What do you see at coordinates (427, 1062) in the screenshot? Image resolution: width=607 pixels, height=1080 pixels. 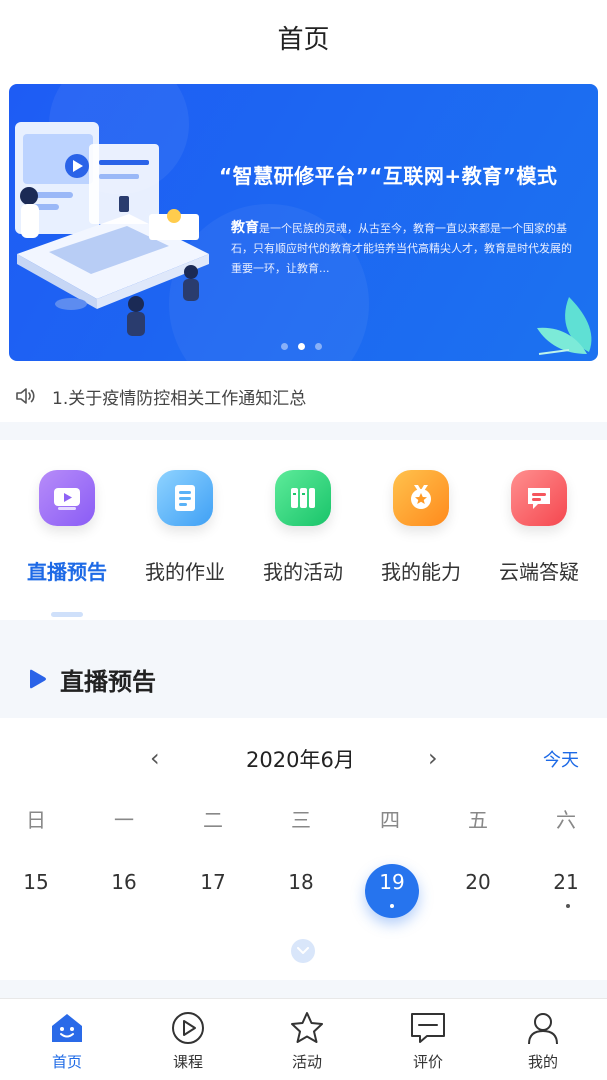 I see `tab-label: 评价` at bounding box center [427, 1062].